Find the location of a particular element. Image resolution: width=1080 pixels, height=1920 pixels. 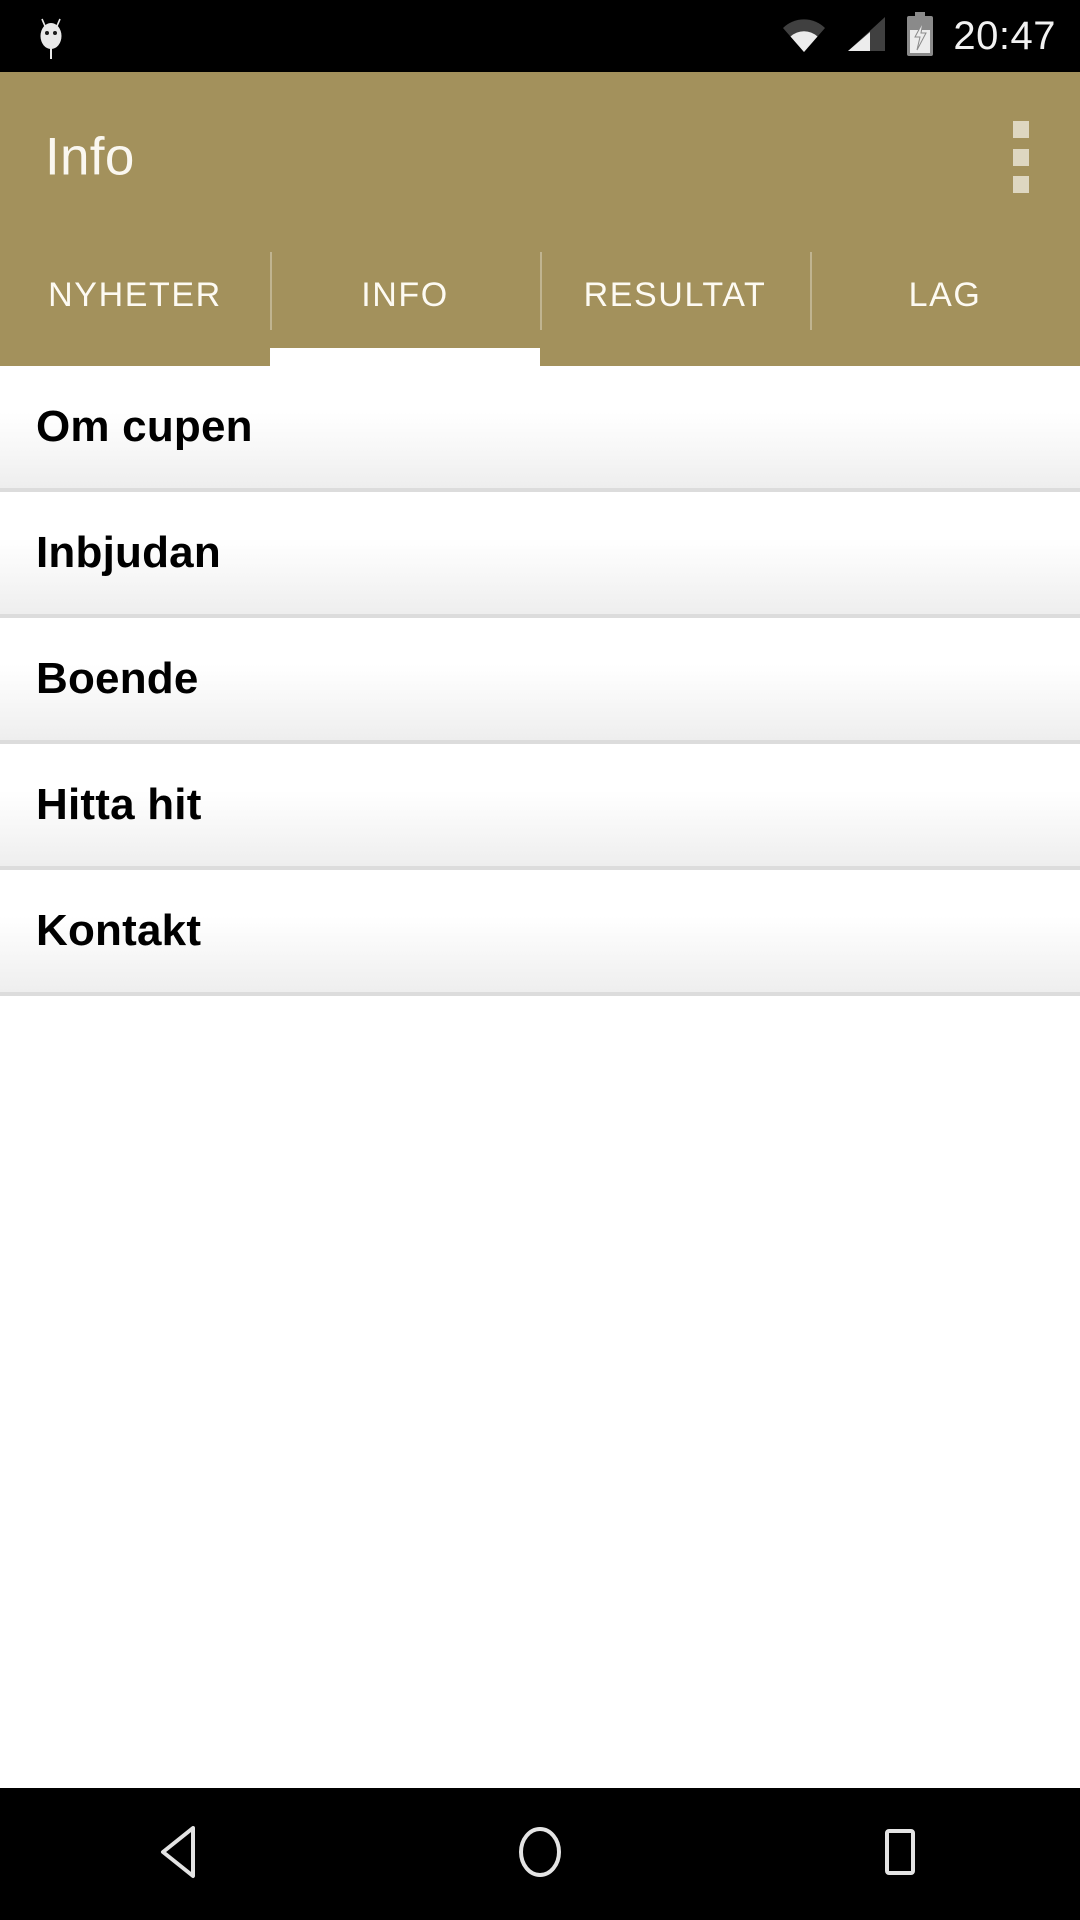

recents-button is located at coordinates (900, 1854).